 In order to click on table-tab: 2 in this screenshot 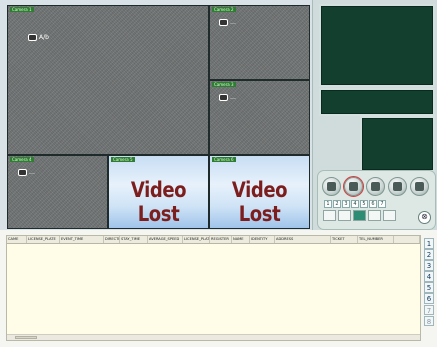, I will do `click(429, 254)`.